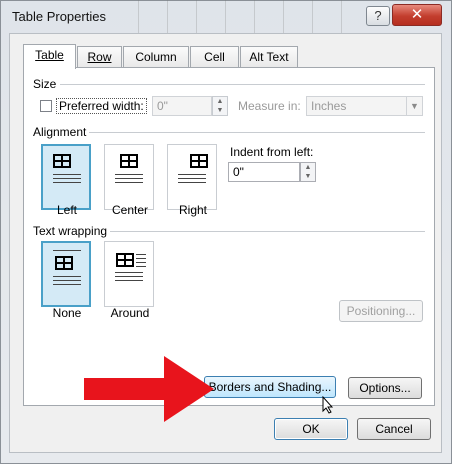 The image size is (452, 464). What do you see at coordinates (267, 231) in the screenshot?
I see `text-wrapping-divider` at bounding box center [267, 231].